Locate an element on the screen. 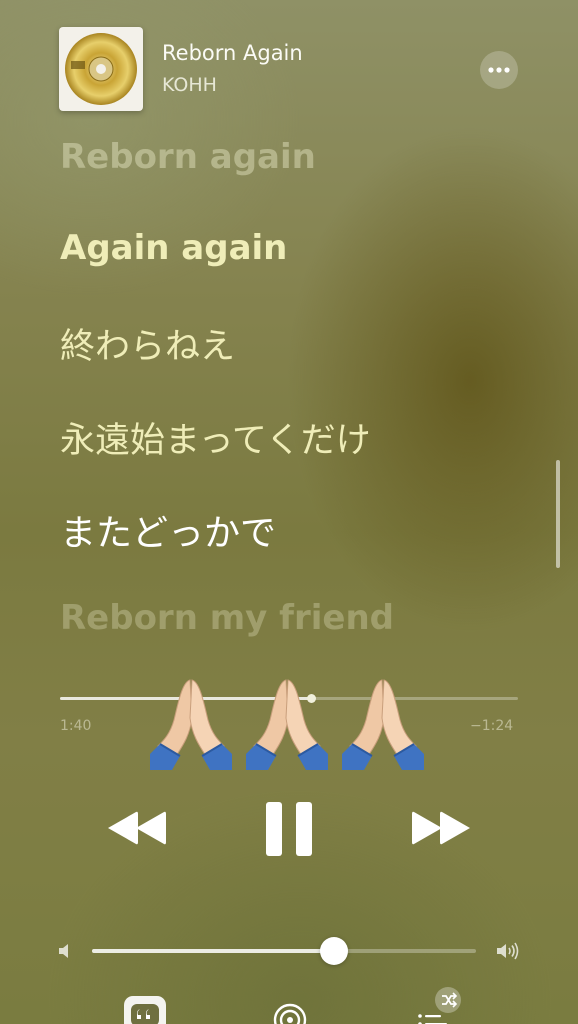  volume-low-icon is located at coordinates (63, 951).